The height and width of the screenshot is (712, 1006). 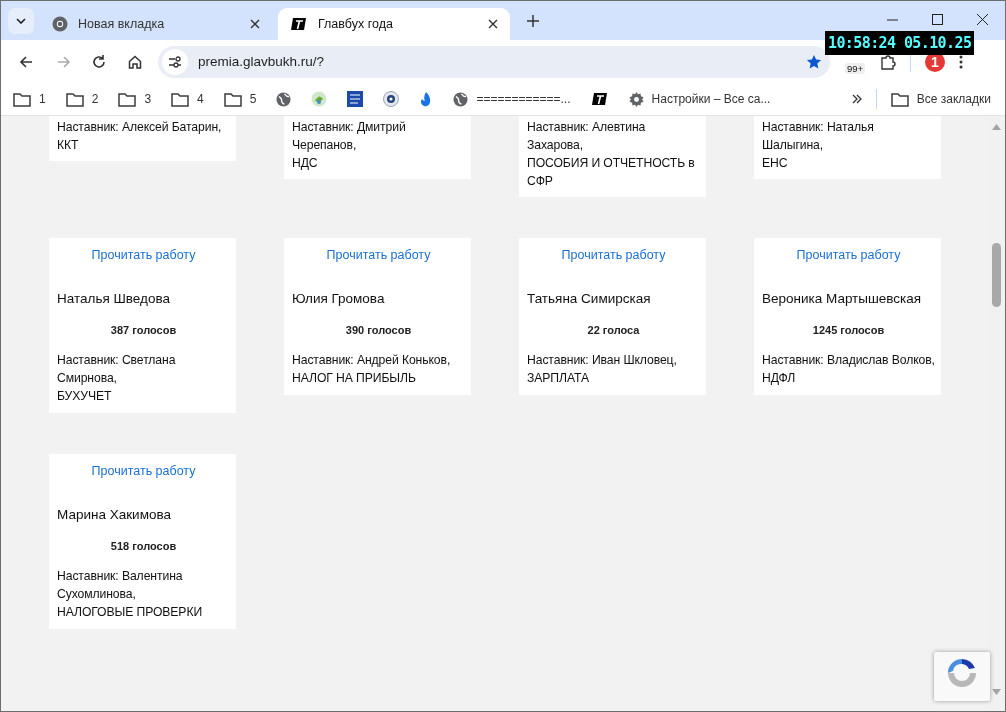 I want to click on mentor-text: Наставник: Светлана Смирнова,, so click(x=117, y=369).